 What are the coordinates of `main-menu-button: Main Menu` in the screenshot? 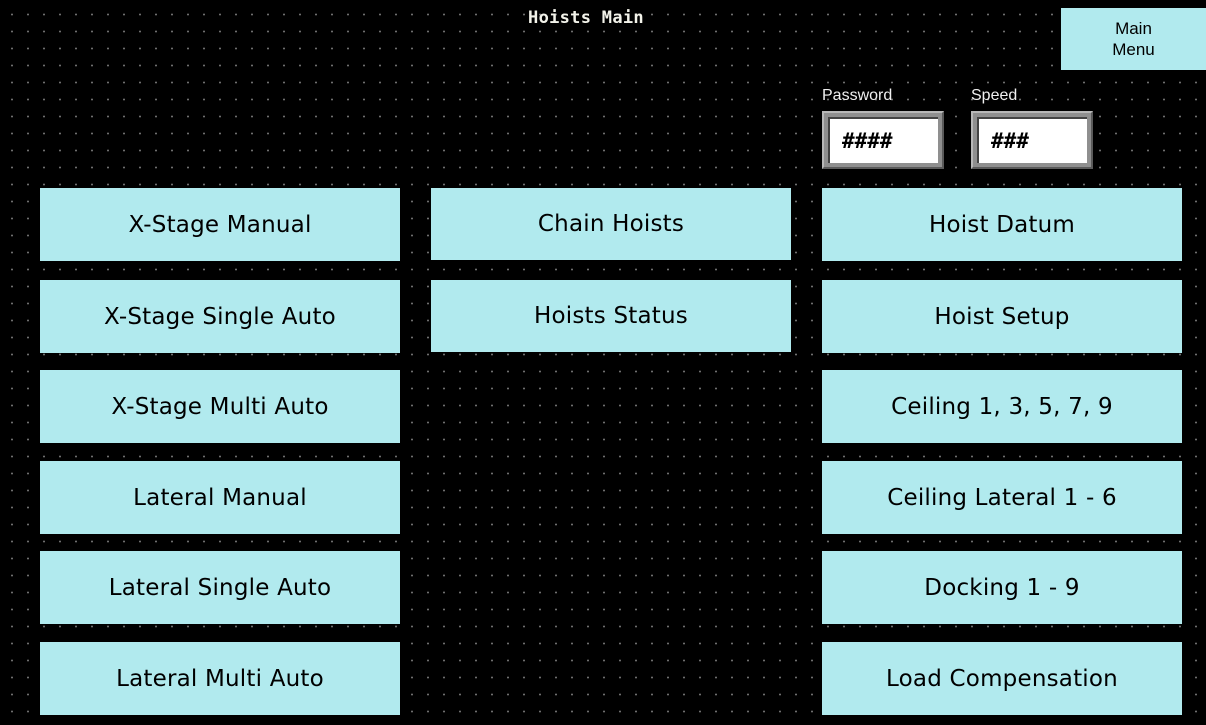 It's located at (1133, 39).